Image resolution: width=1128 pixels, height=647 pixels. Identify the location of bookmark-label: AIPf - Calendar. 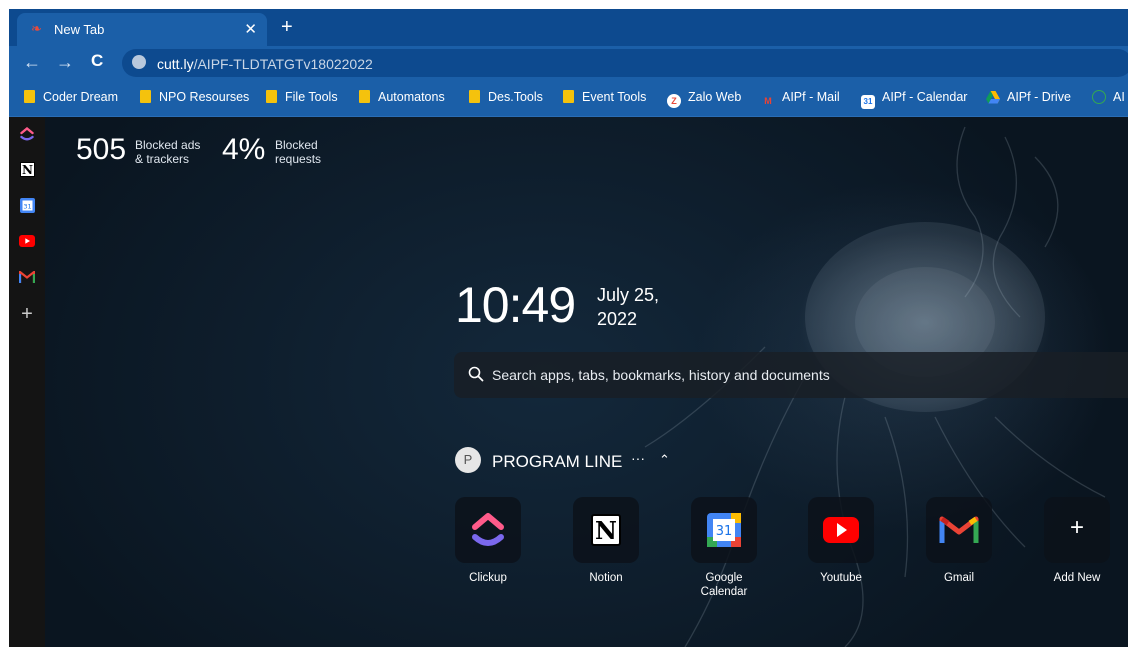
(925, 97).